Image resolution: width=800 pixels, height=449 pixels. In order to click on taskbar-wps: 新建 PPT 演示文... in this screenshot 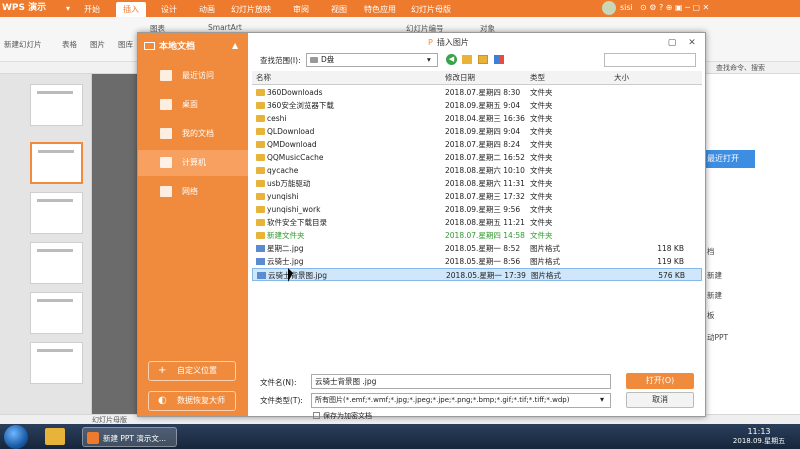, I will do `click(129, 437)`.